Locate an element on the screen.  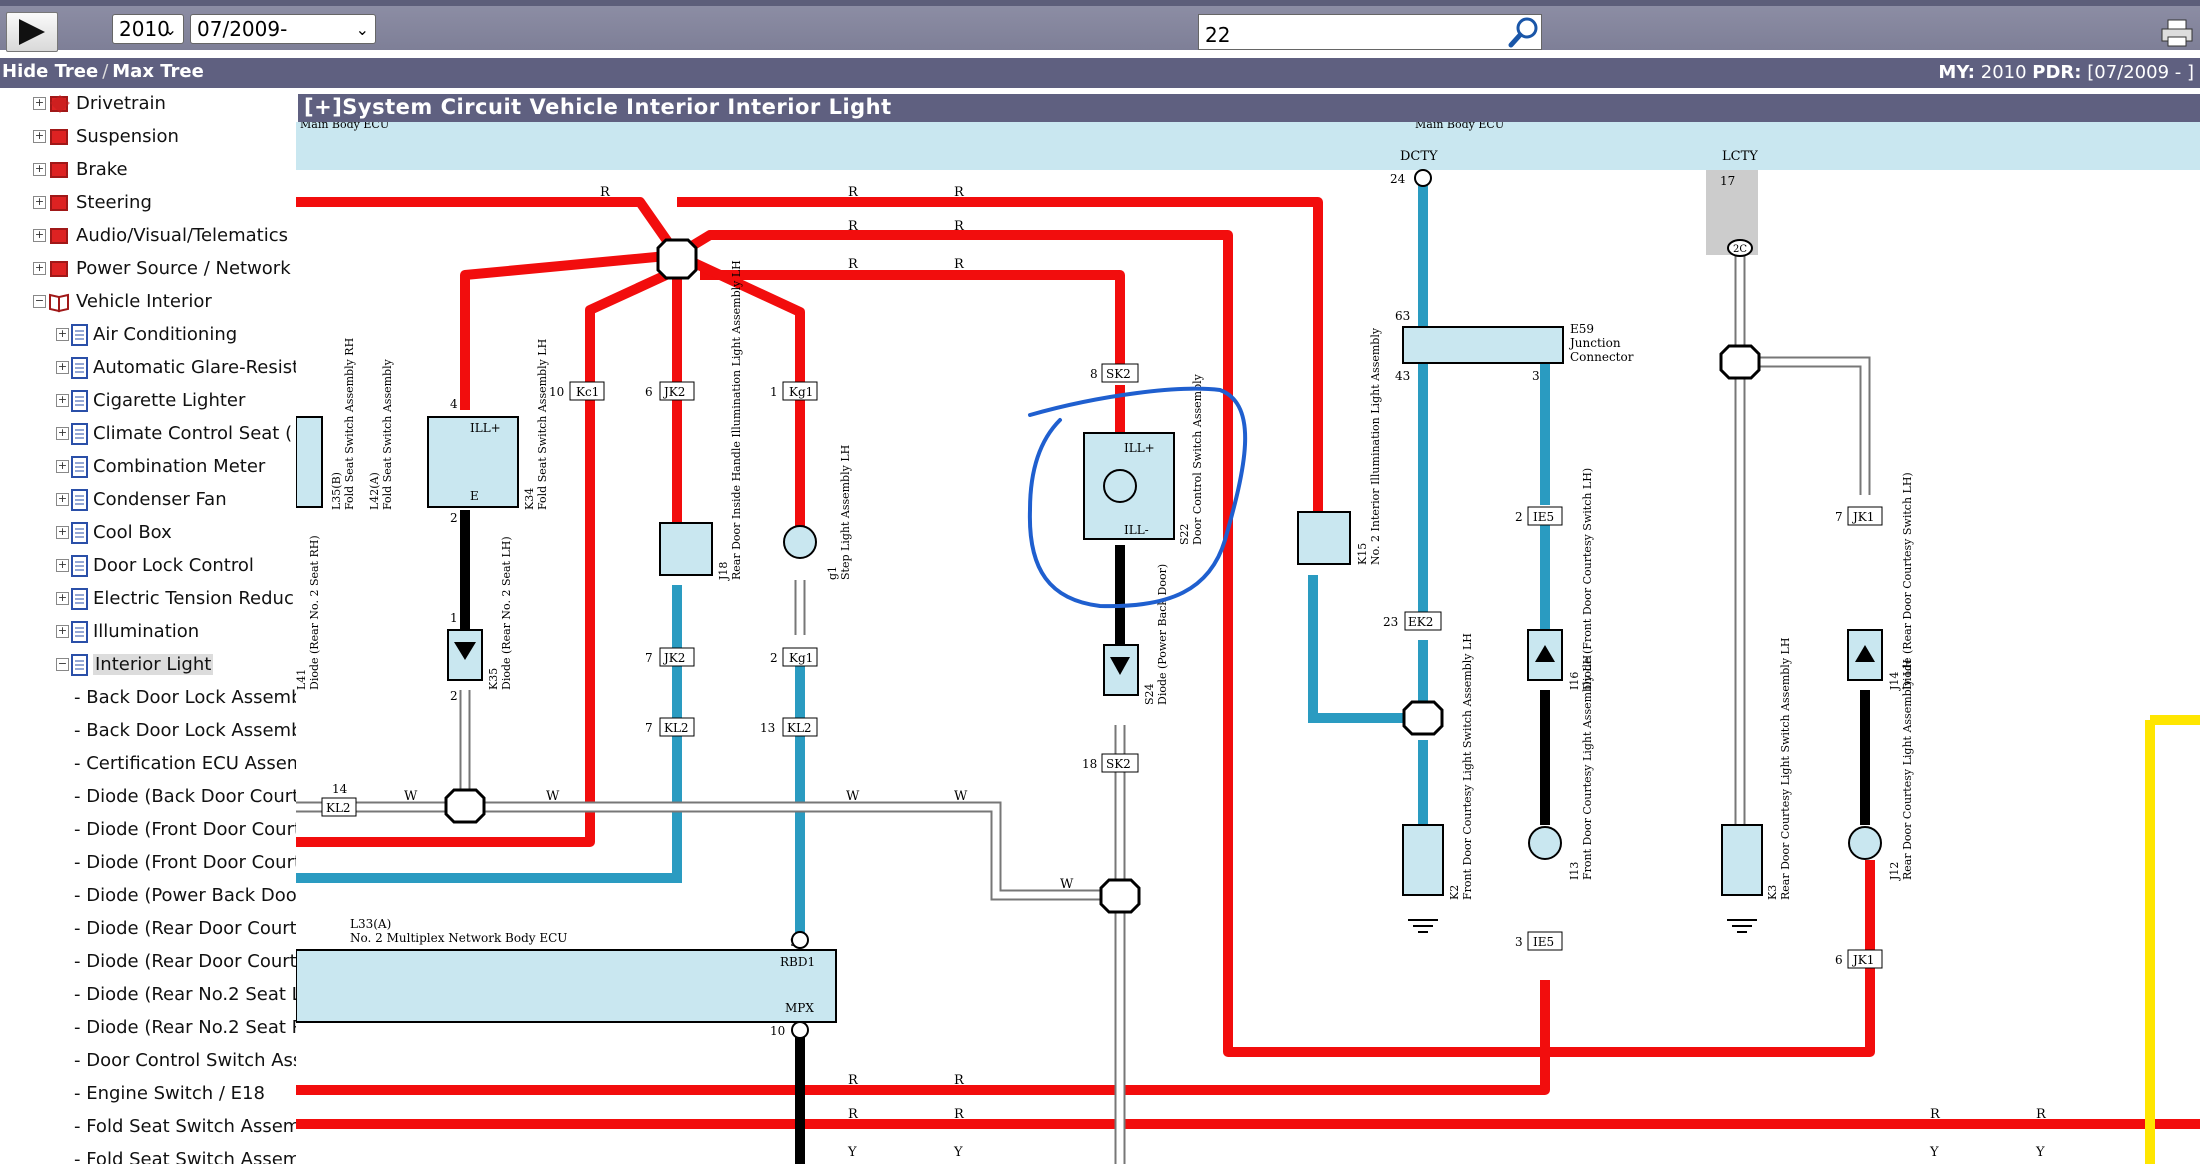
tree-item-brake: + Brake is located at coordinates (80, 173).